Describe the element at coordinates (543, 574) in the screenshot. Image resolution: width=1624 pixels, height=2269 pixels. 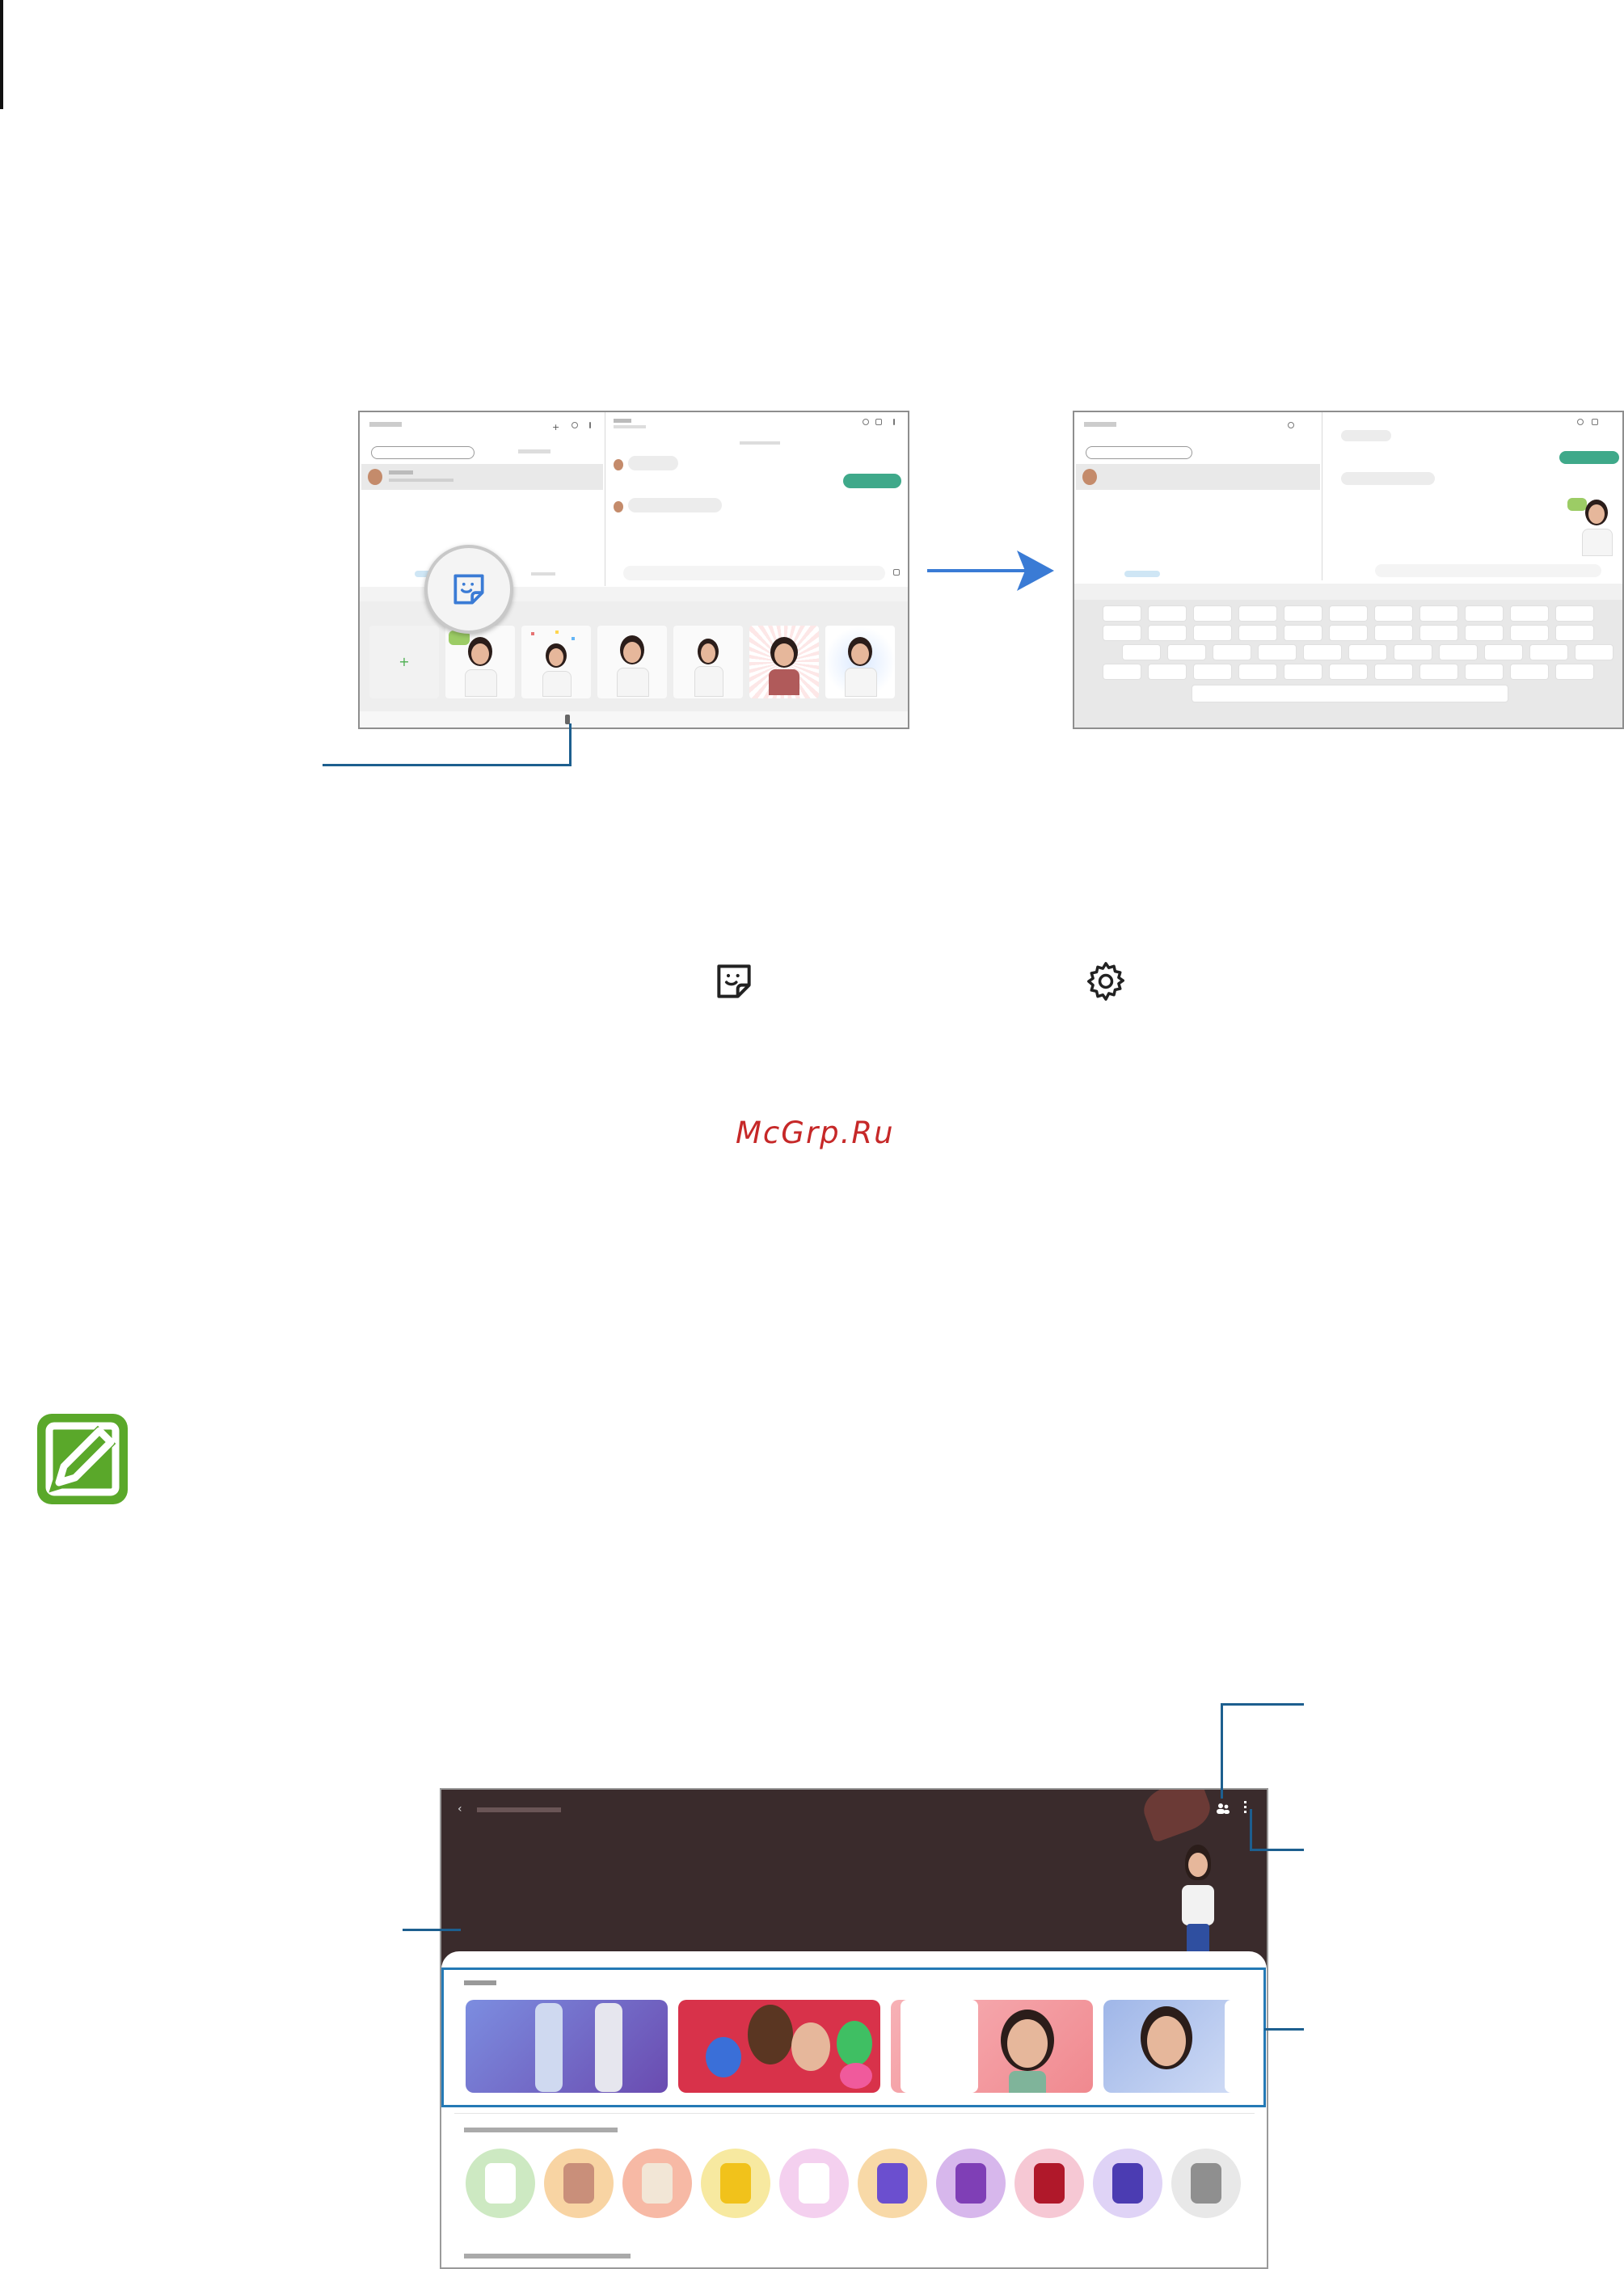
I see `compose-hint-placeholder` at that location.